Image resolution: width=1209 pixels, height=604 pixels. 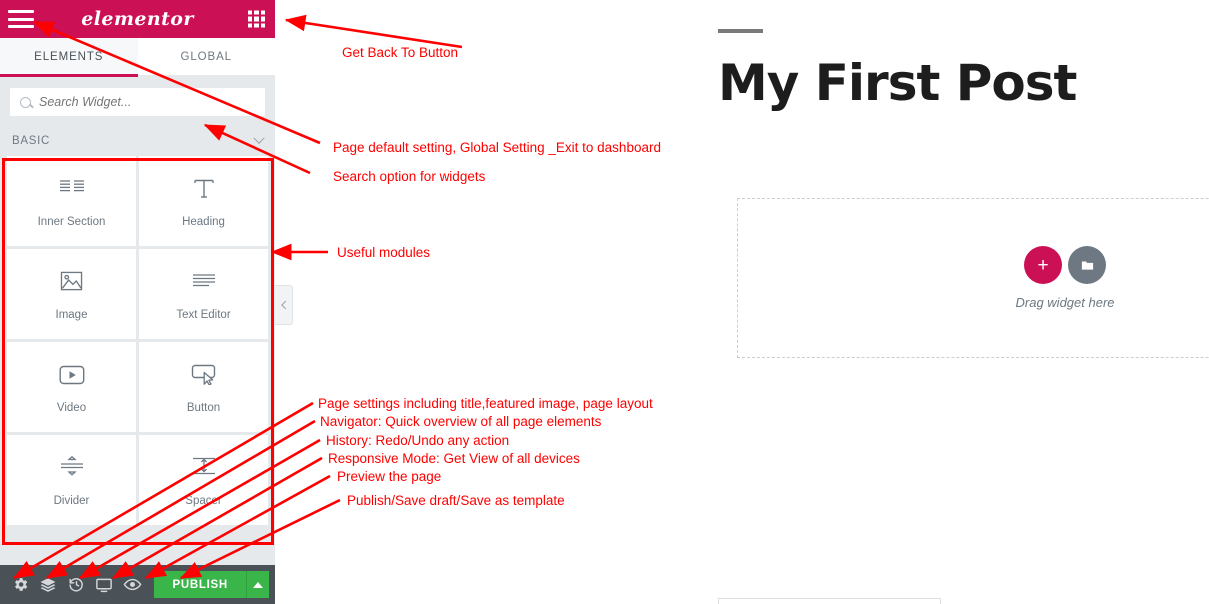 I want to click on widget-heading: Heading, so click(x=203, y=201).